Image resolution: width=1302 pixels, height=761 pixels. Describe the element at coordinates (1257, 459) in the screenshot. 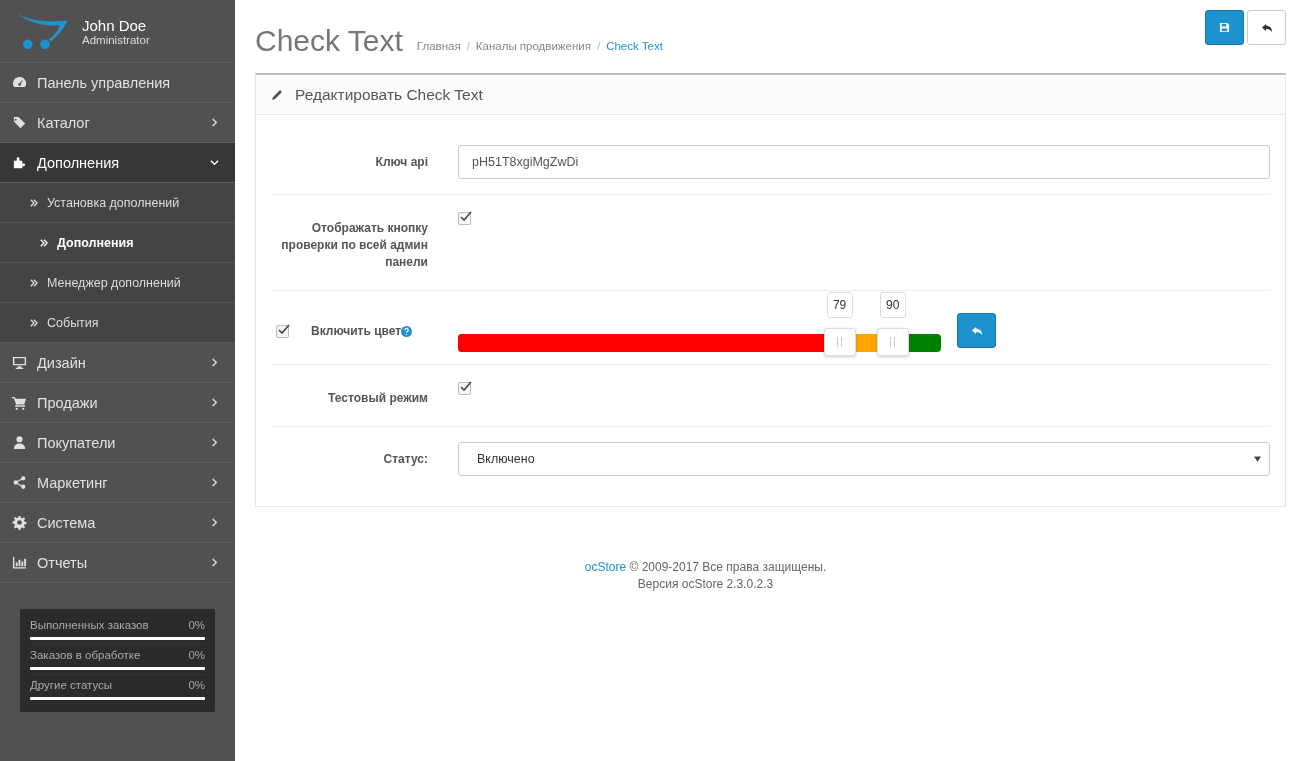

I see `caret-down-icon` at that location.